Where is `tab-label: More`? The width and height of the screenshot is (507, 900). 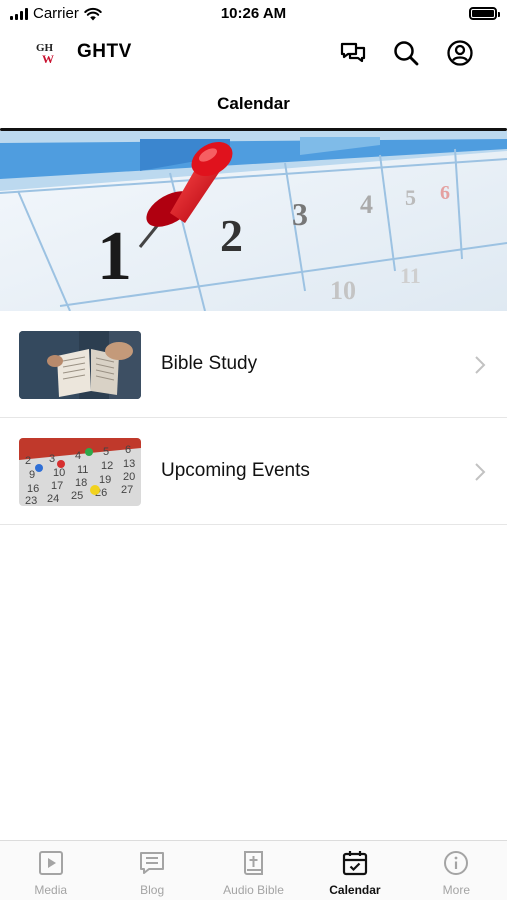
tab-label: More is located at coordinates (456, 890).